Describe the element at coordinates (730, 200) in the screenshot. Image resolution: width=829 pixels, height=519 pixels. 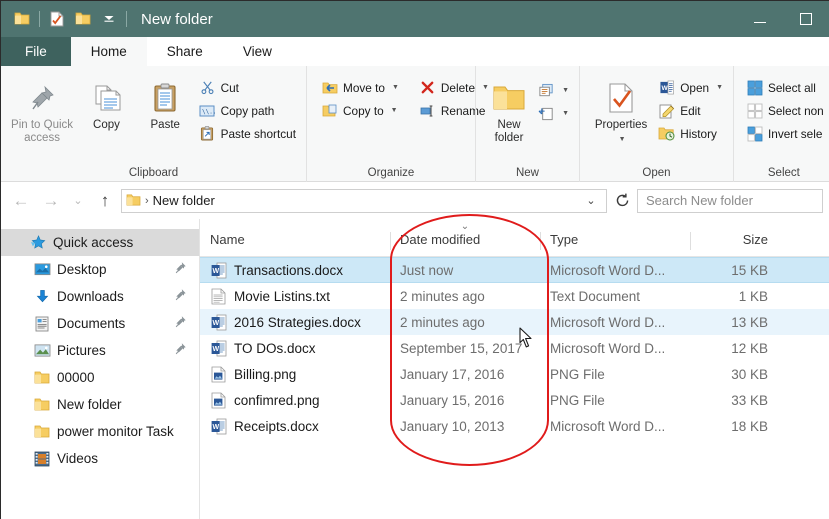
I see `search-input: Search New folder` at that location.